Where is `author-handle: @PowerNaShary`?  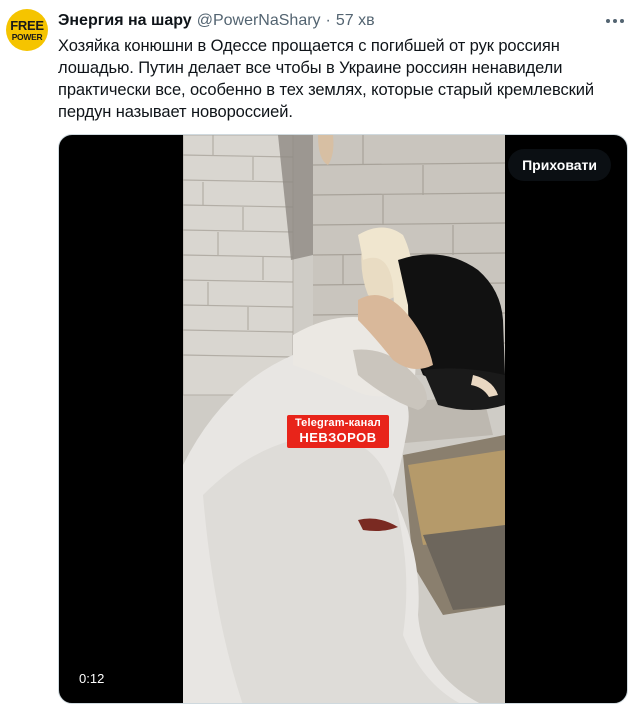 author-handle: @PowerNaShary is located at coordinates (259, 21).